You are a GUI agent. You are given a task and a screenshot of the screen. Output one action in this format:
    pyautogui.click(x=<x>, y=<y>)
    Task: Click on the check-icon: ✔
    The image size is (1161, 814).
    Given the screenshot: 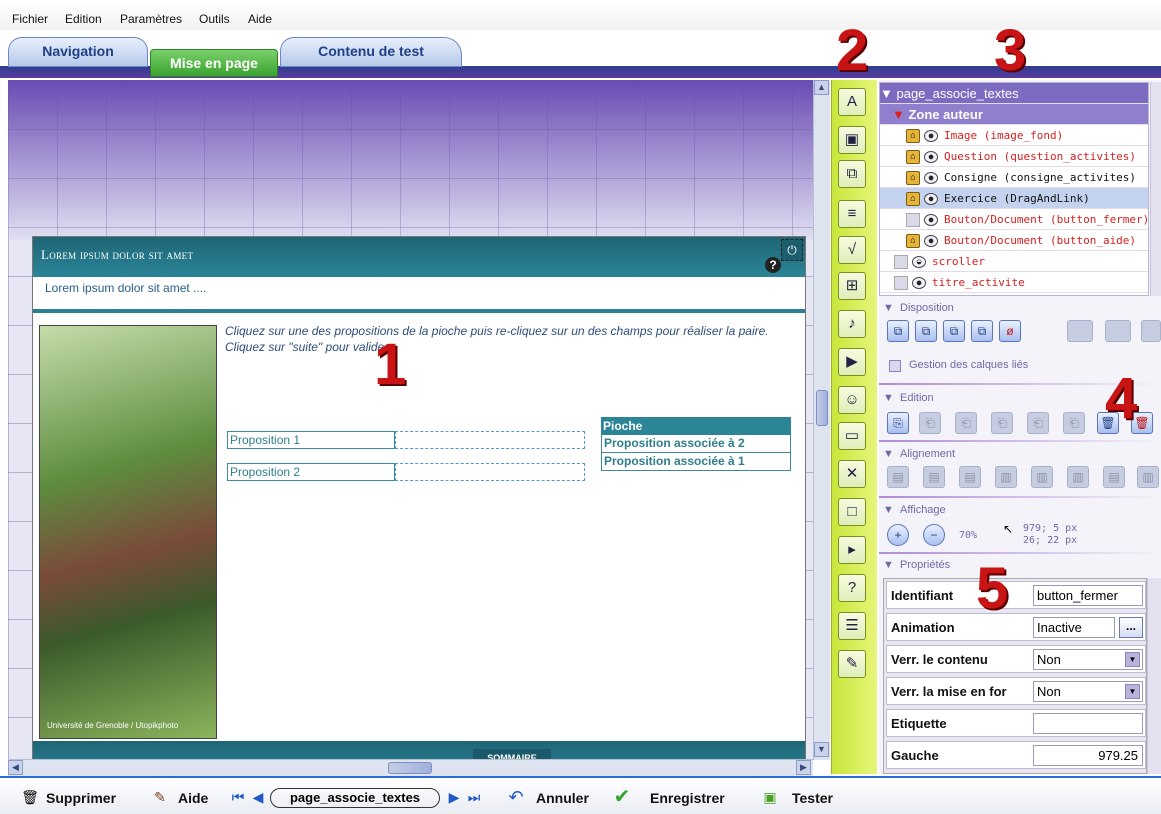 What is the action you would take?
    pyautogui.click(x=622, y=797)
    